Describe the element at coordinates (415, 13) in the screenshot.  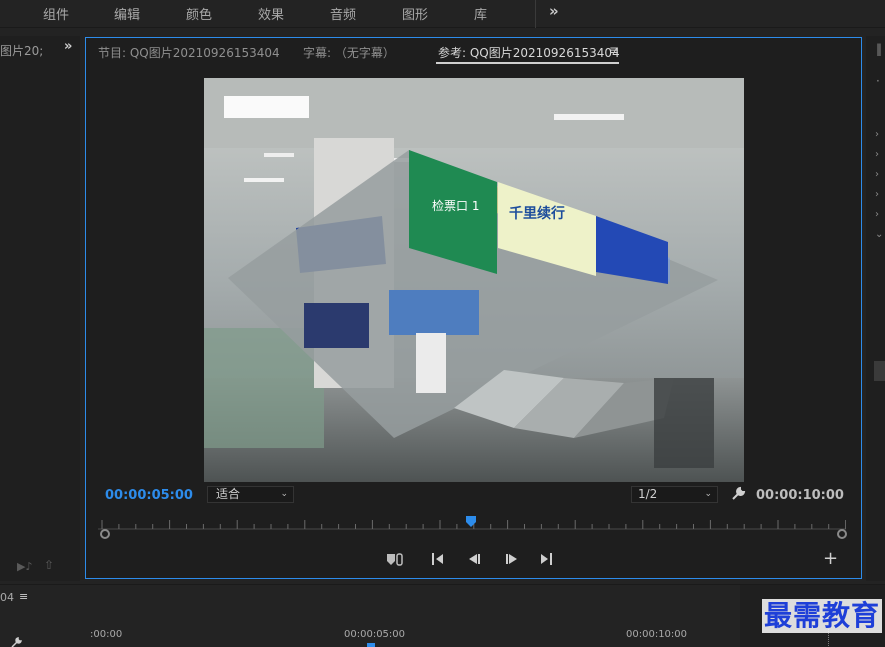
I see `workspace-tab-graphics: 图形` at that location.